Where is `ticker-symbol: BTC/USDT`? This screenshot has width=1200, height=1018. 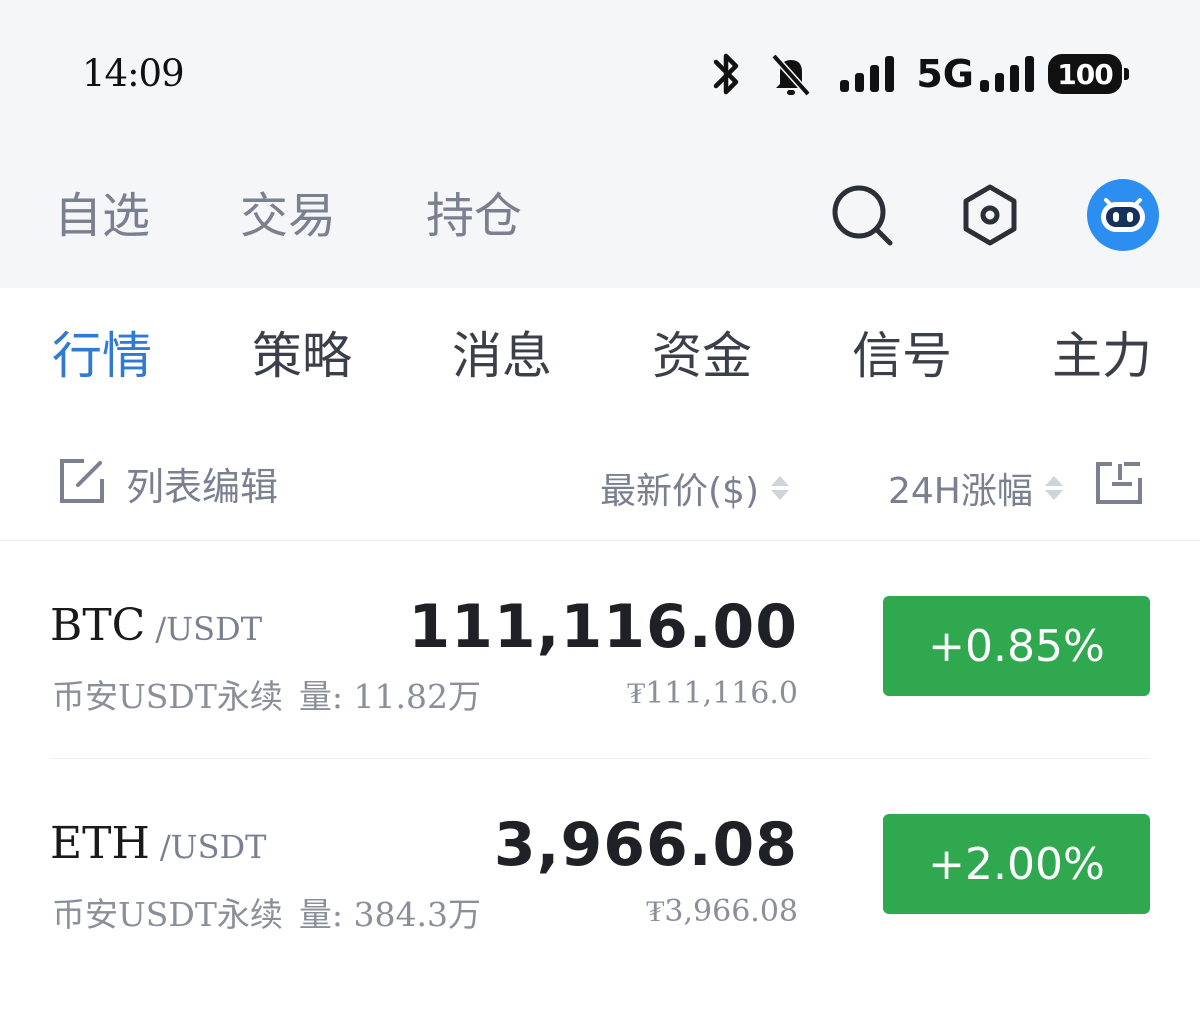 ticker-symbol: BTC/USDT is located at coordinates (156, 625).